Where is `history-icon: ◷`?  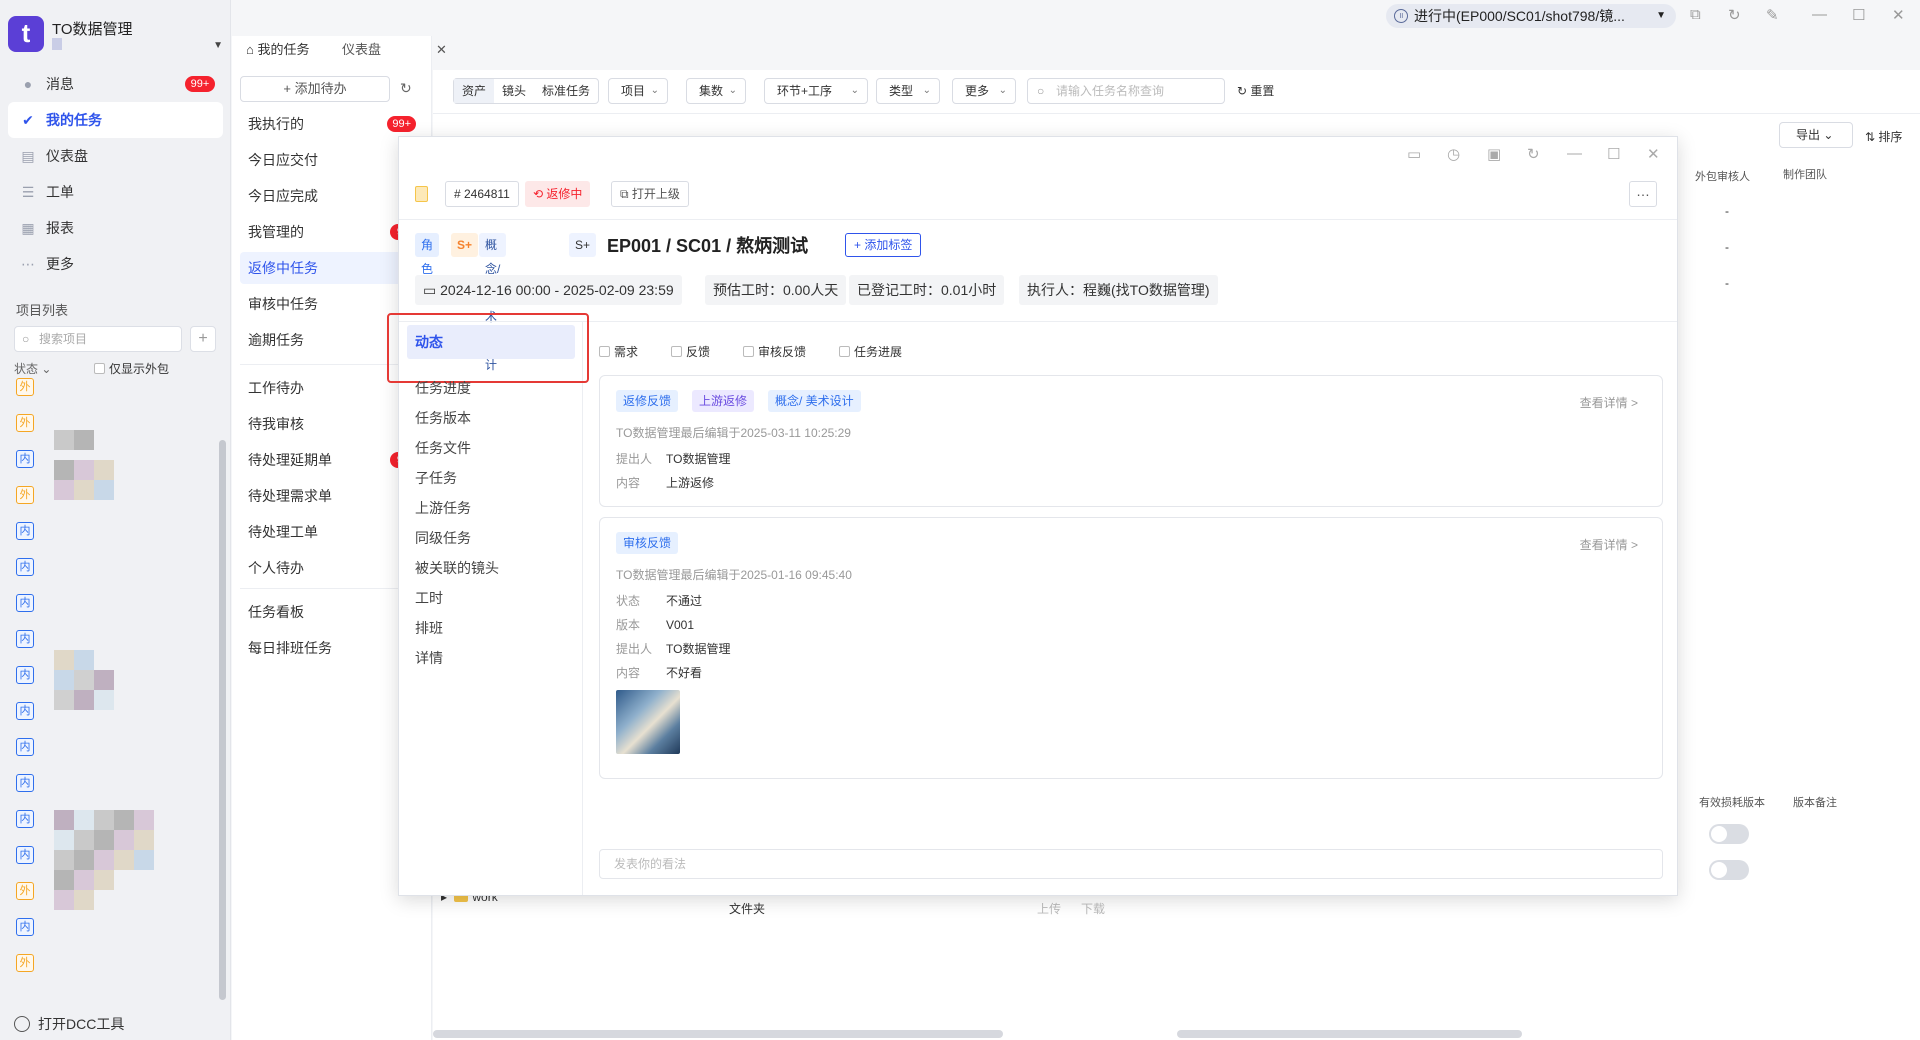 history-icon: ◷ is located at coordinates (1453, 154).